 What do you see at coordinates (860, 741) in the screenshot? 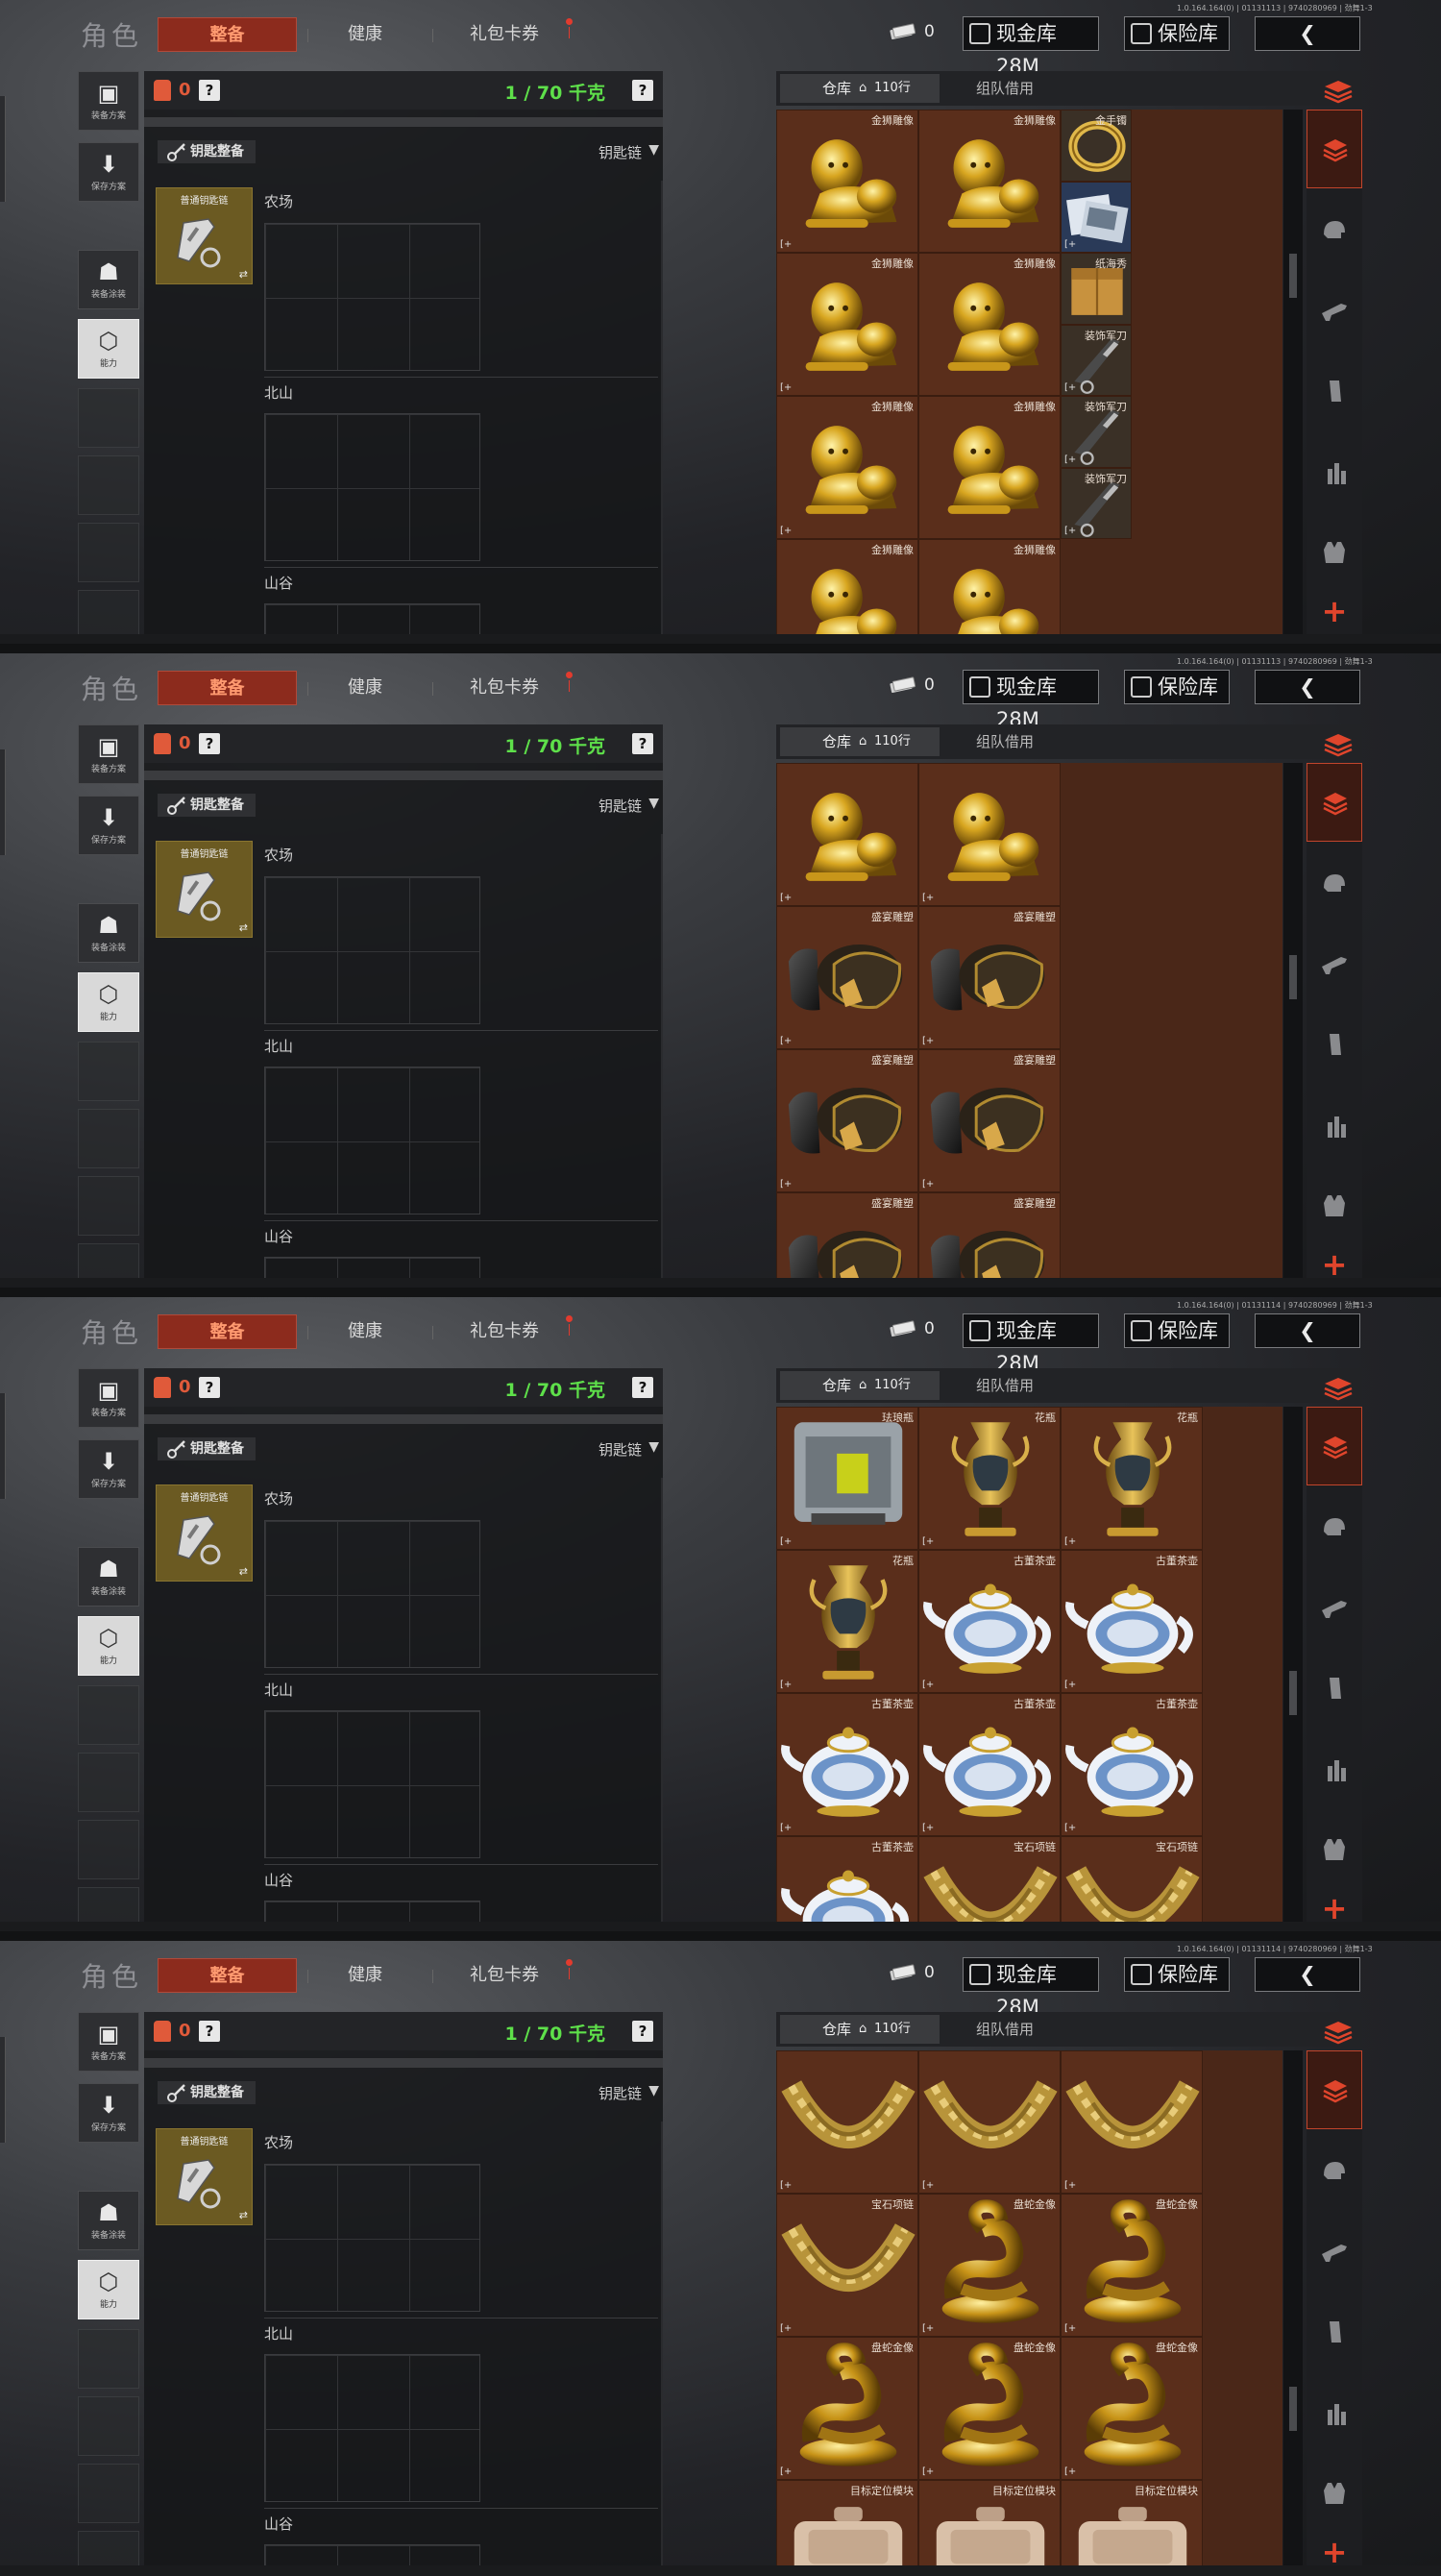
I see `tab-warehouse: 仓库 ⌂ 110行` at bounding box center [860, 741].